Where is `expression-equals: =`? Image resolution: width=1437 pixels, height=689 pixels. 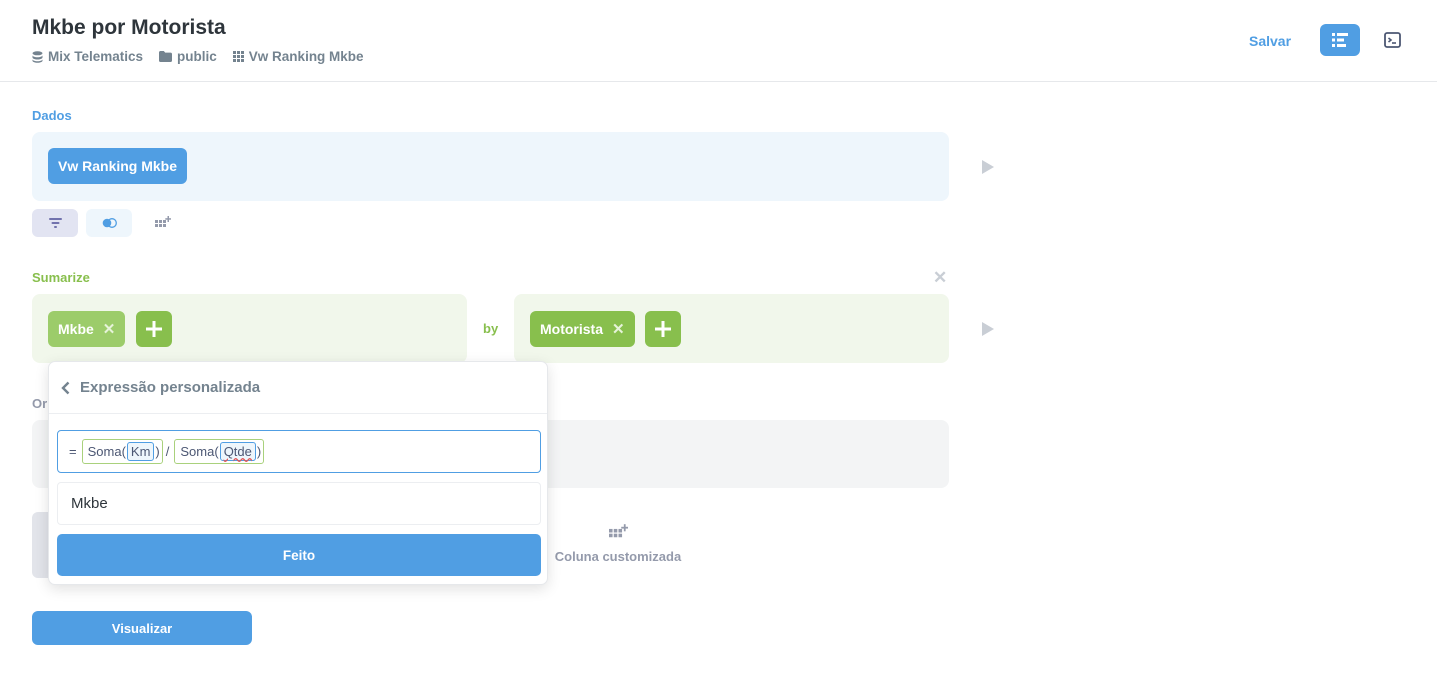 expression-equals: = is located at coordinates (73, 451).